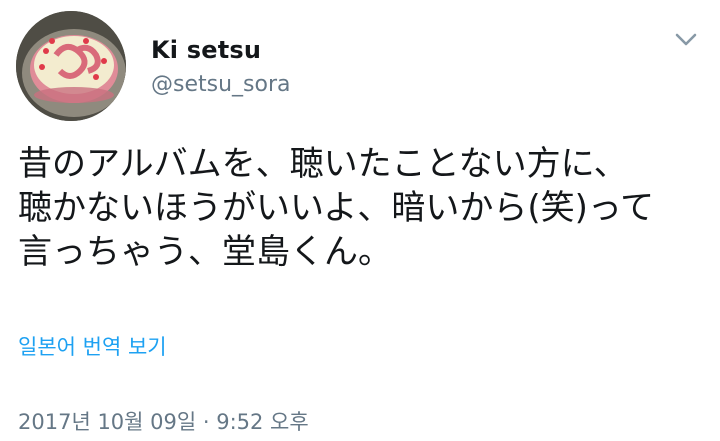  Describe the element at coordinates (686, 40) in the screenshot. I see `chevron-down-icon` at that location.